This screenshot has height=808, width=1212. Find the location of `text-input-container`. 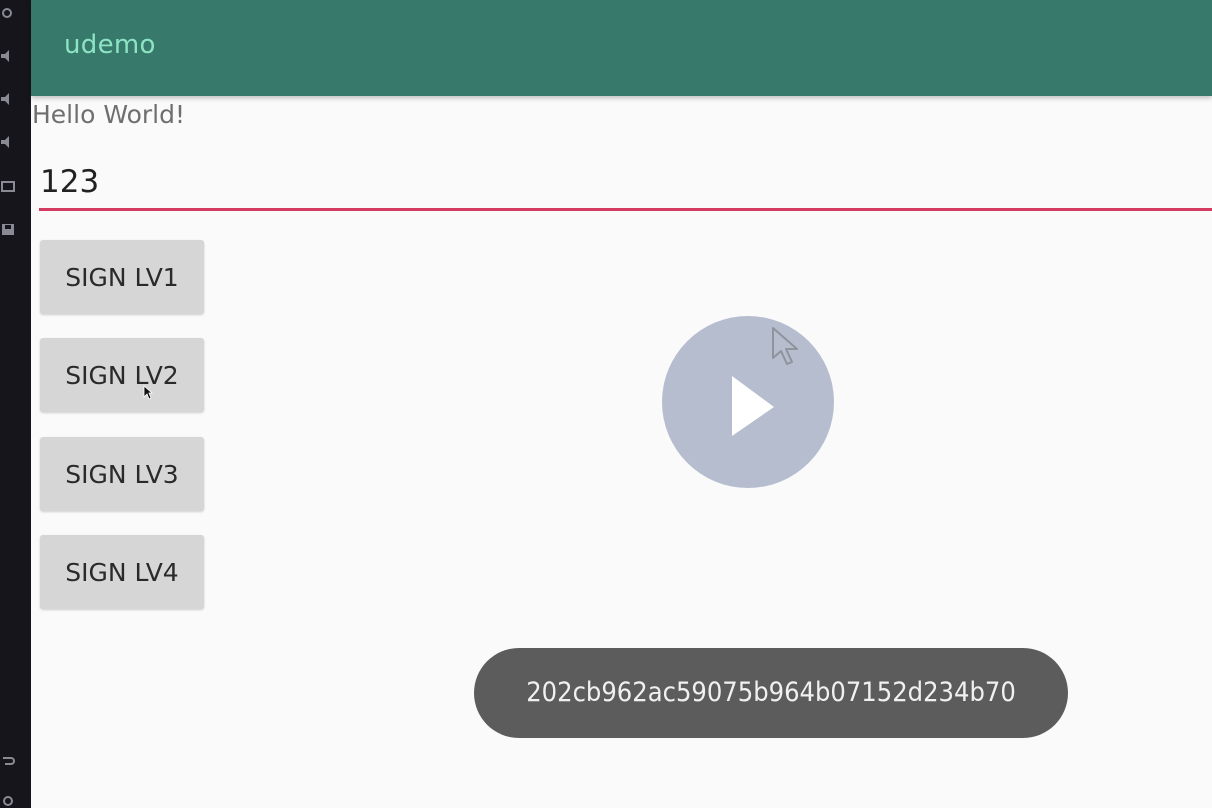

text-input-container is located at coordinates (625, 184).